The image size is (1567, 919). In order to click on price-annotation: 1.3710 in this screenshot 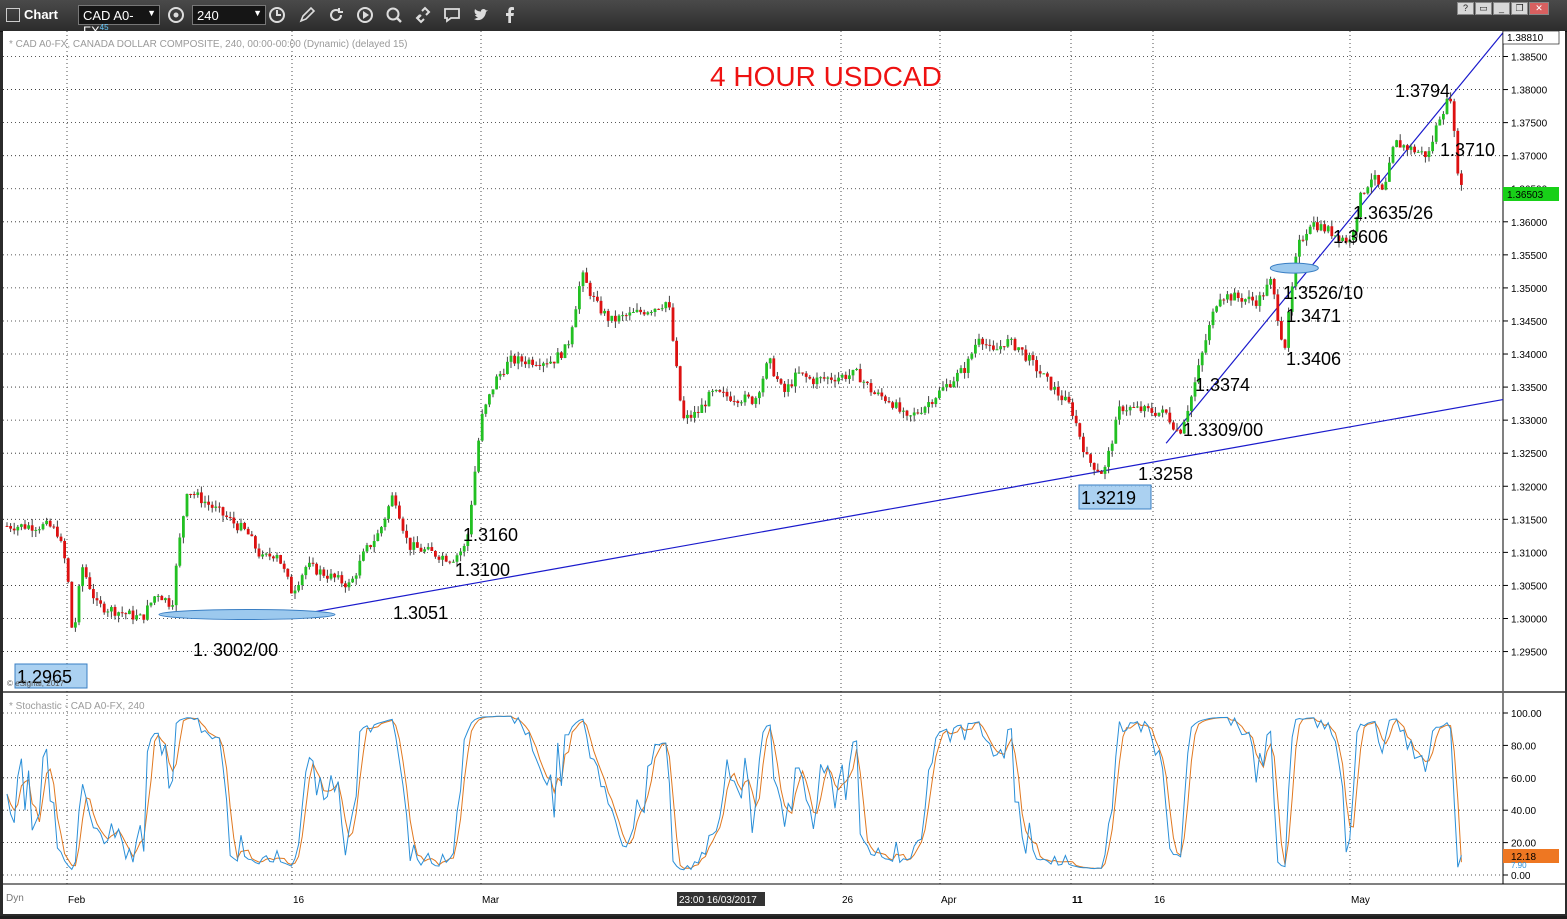, I will do `click(1467, 150)`.